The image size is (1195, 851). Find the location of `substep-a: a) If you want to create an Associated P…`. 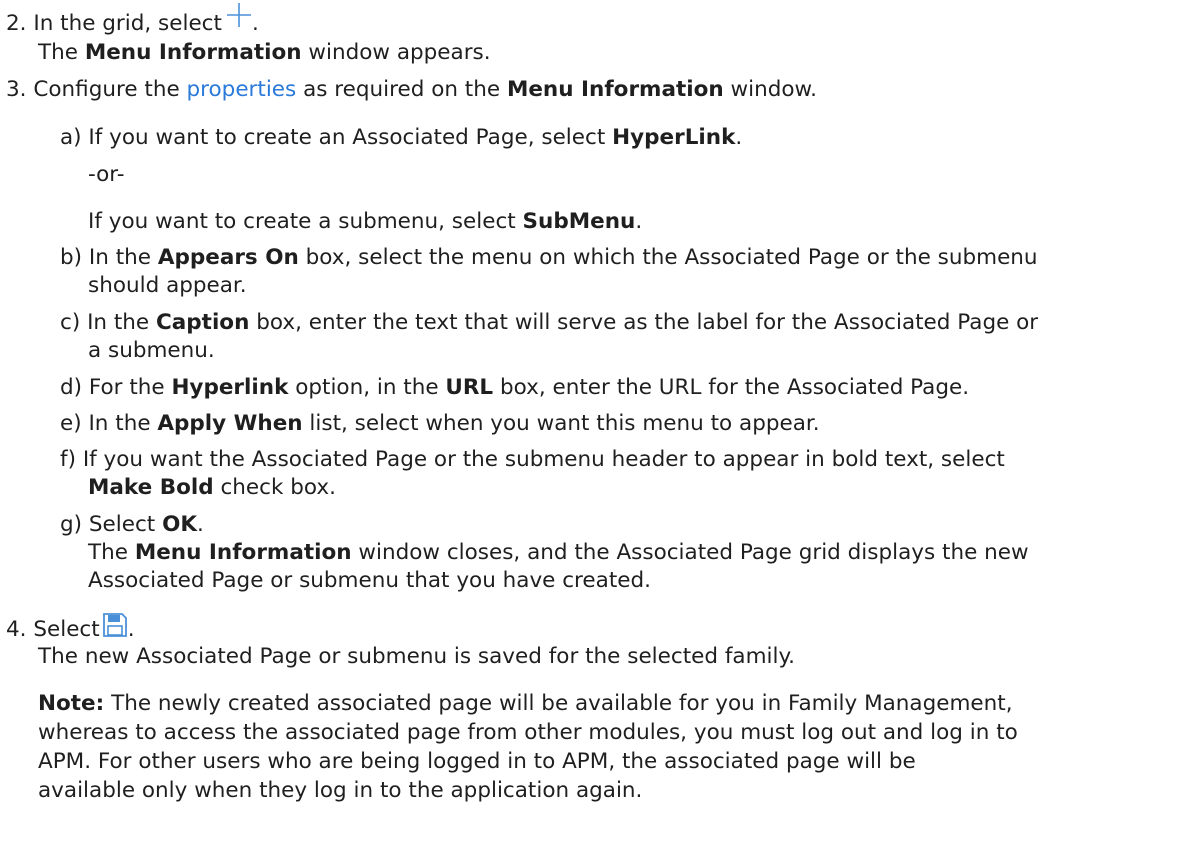

substep-a: a) If you want to create an Associated P… is located at coordinates (401, 137).